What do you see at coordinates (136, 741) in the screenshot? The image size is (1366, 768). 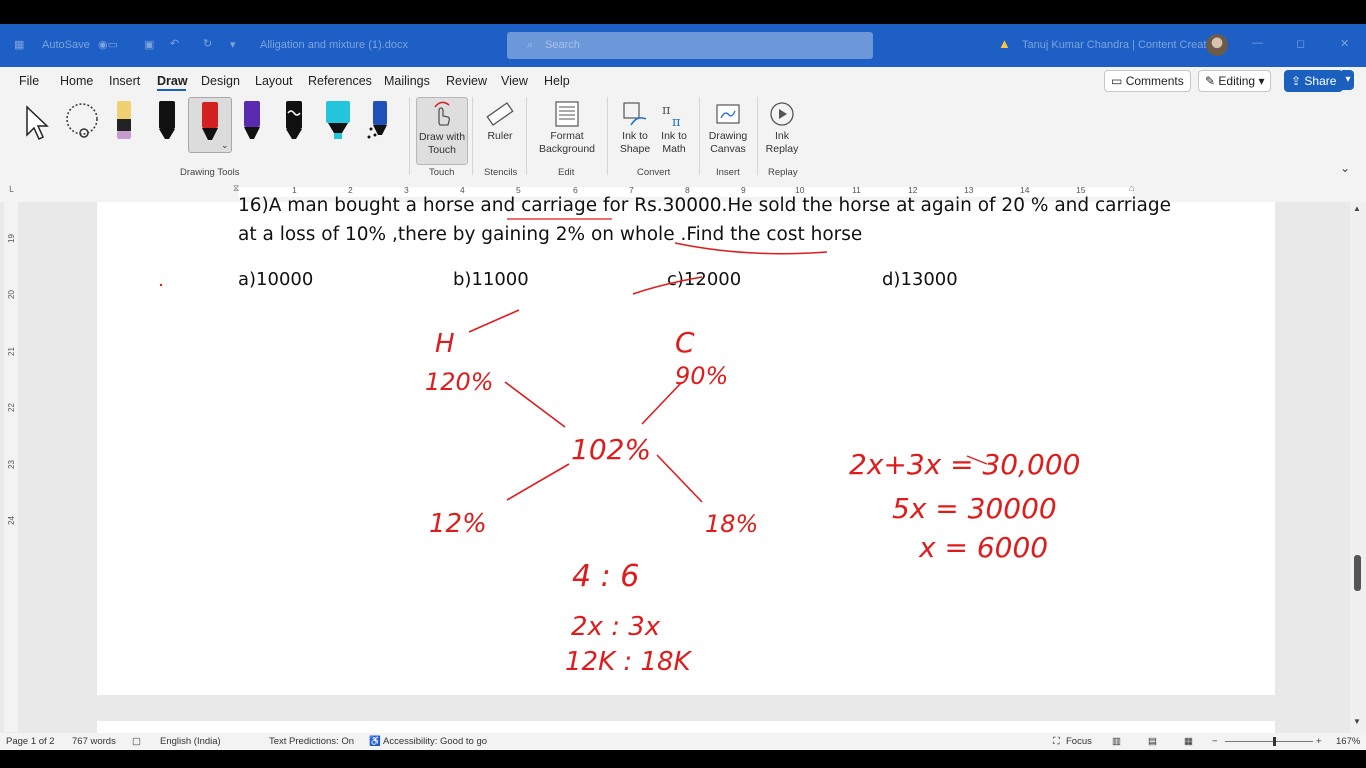 I see `proofing-icon: ▢` at bounding box center [136, 741].